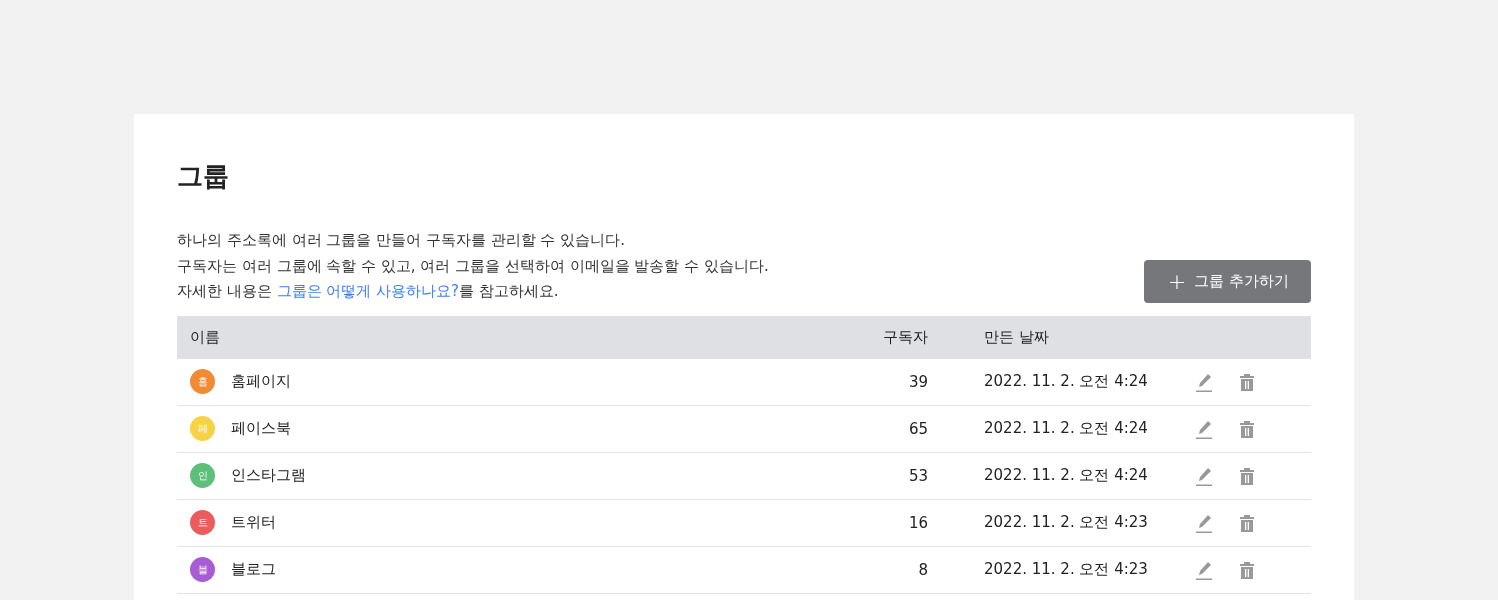 The width and height of the screenshot is (1498, 600). I want to click on group-avatar: 블, so click(202, 569).